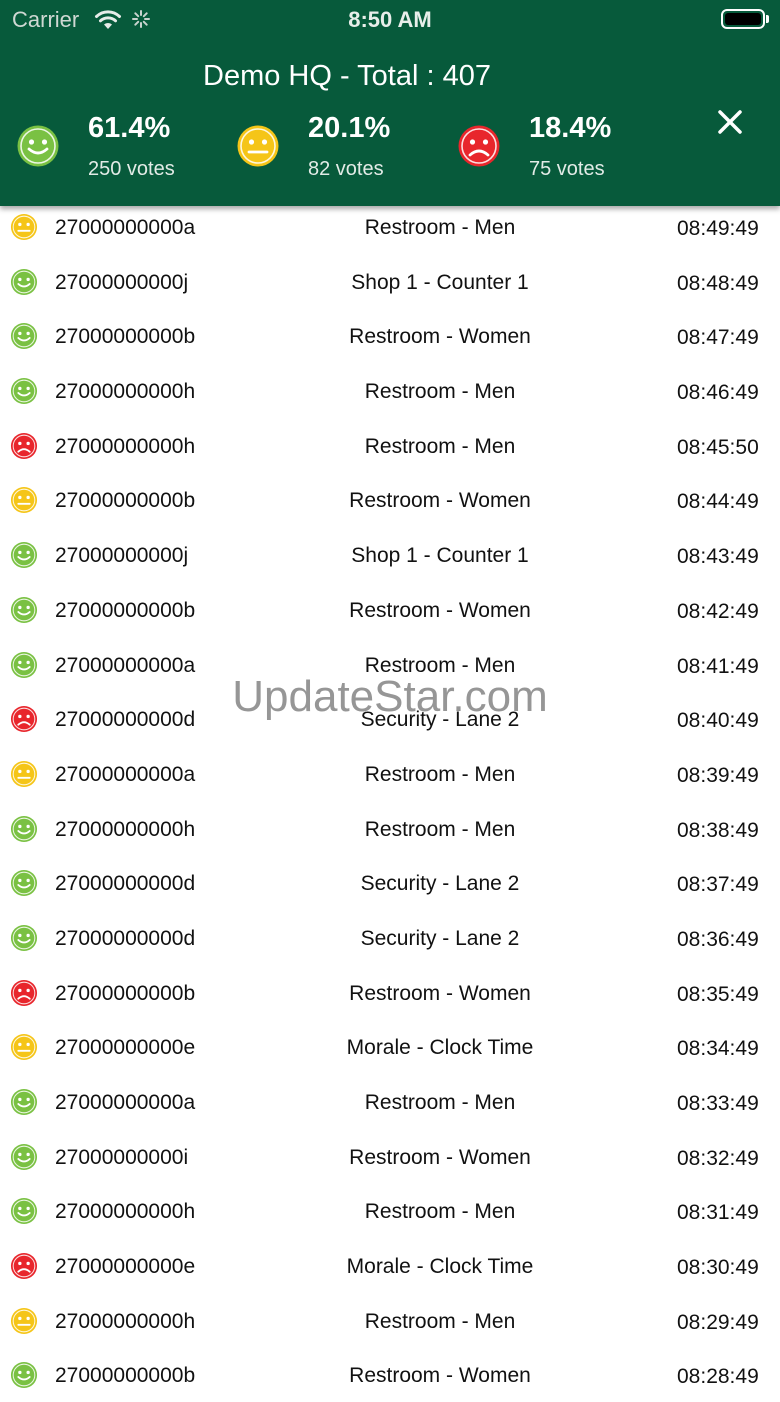 The width and height of the screenshot is (780, 1402). What do you see at coordinates (718, 1103) in the screenshot?
I see `vote-time: 08:33:49` at bounding box center [718, 1103].